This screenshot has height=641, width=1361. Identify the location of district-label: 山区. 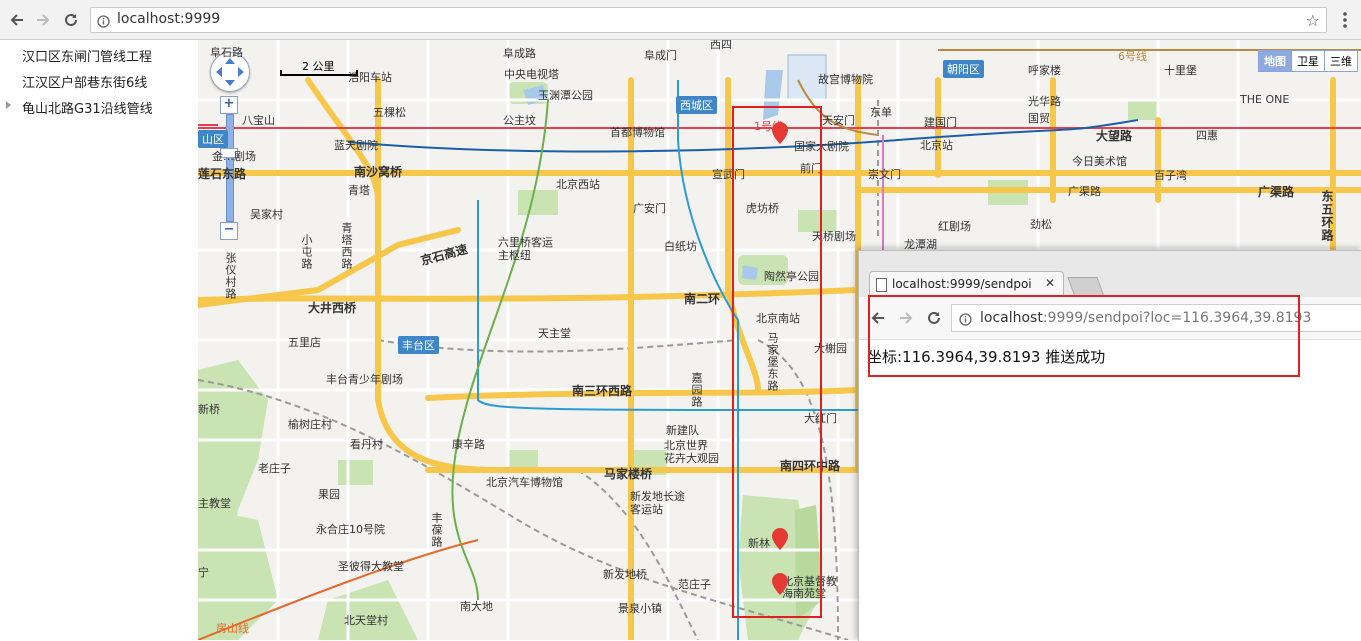
(213, 139).